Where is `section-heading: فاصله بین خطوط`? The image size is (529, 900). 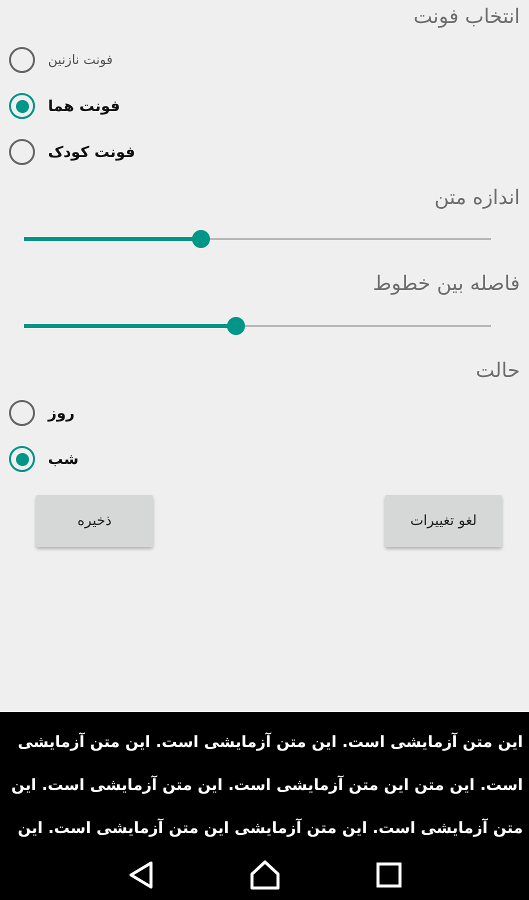
section-heading: فاصله بین خطوط is located at coordinates (446, 283).